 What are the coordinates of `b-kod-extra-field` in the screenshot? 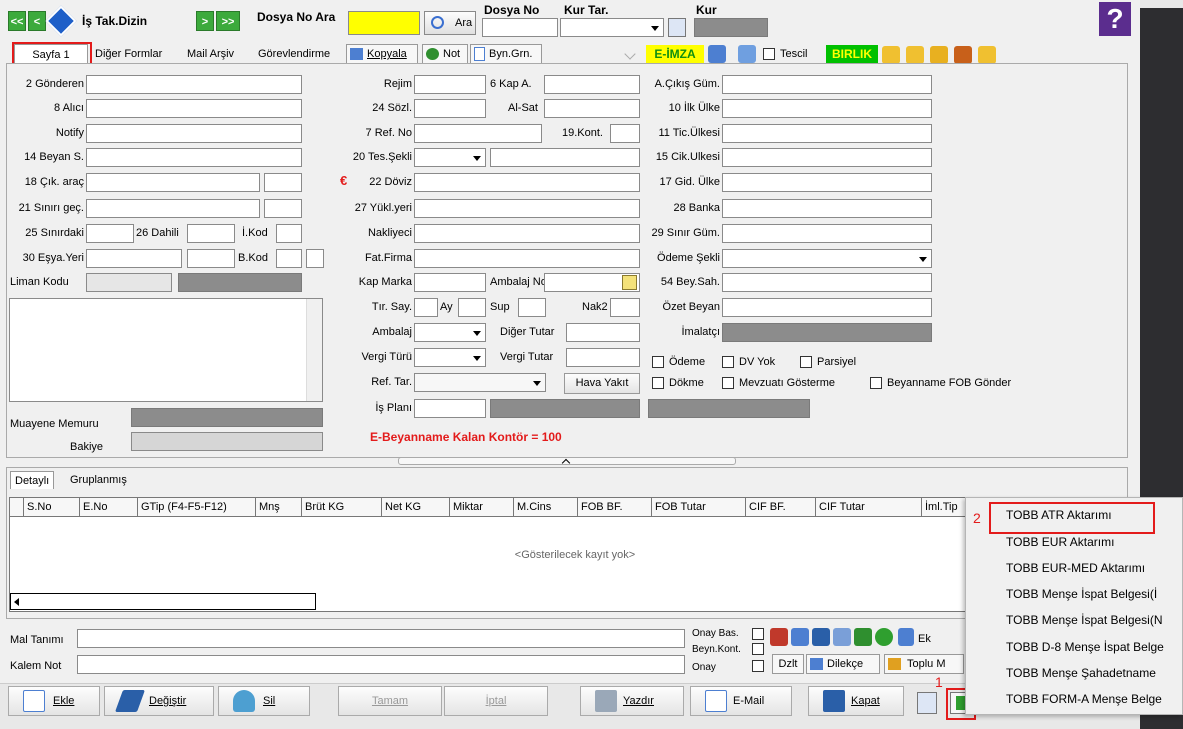 It's located at (315, 258).